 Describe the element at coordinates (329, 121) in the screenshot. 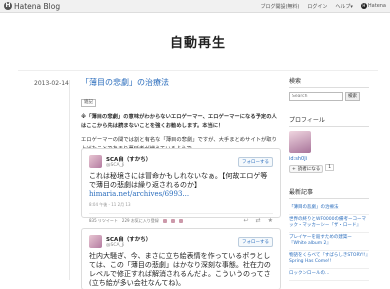

I see `profile-heading: プロフィール` at that location.